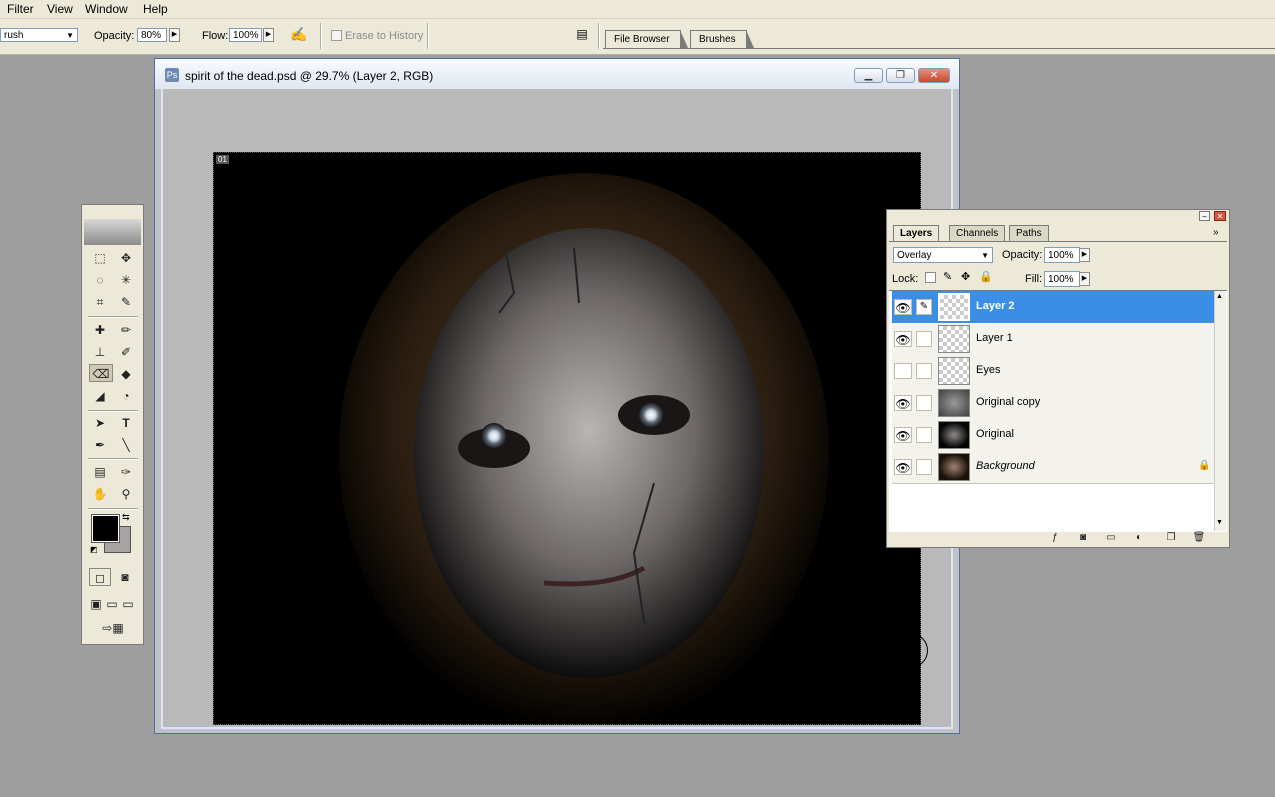 The width and height of the screenshot is (1275, 797). I want to click on flow-input: 100%, so click(245, 35).